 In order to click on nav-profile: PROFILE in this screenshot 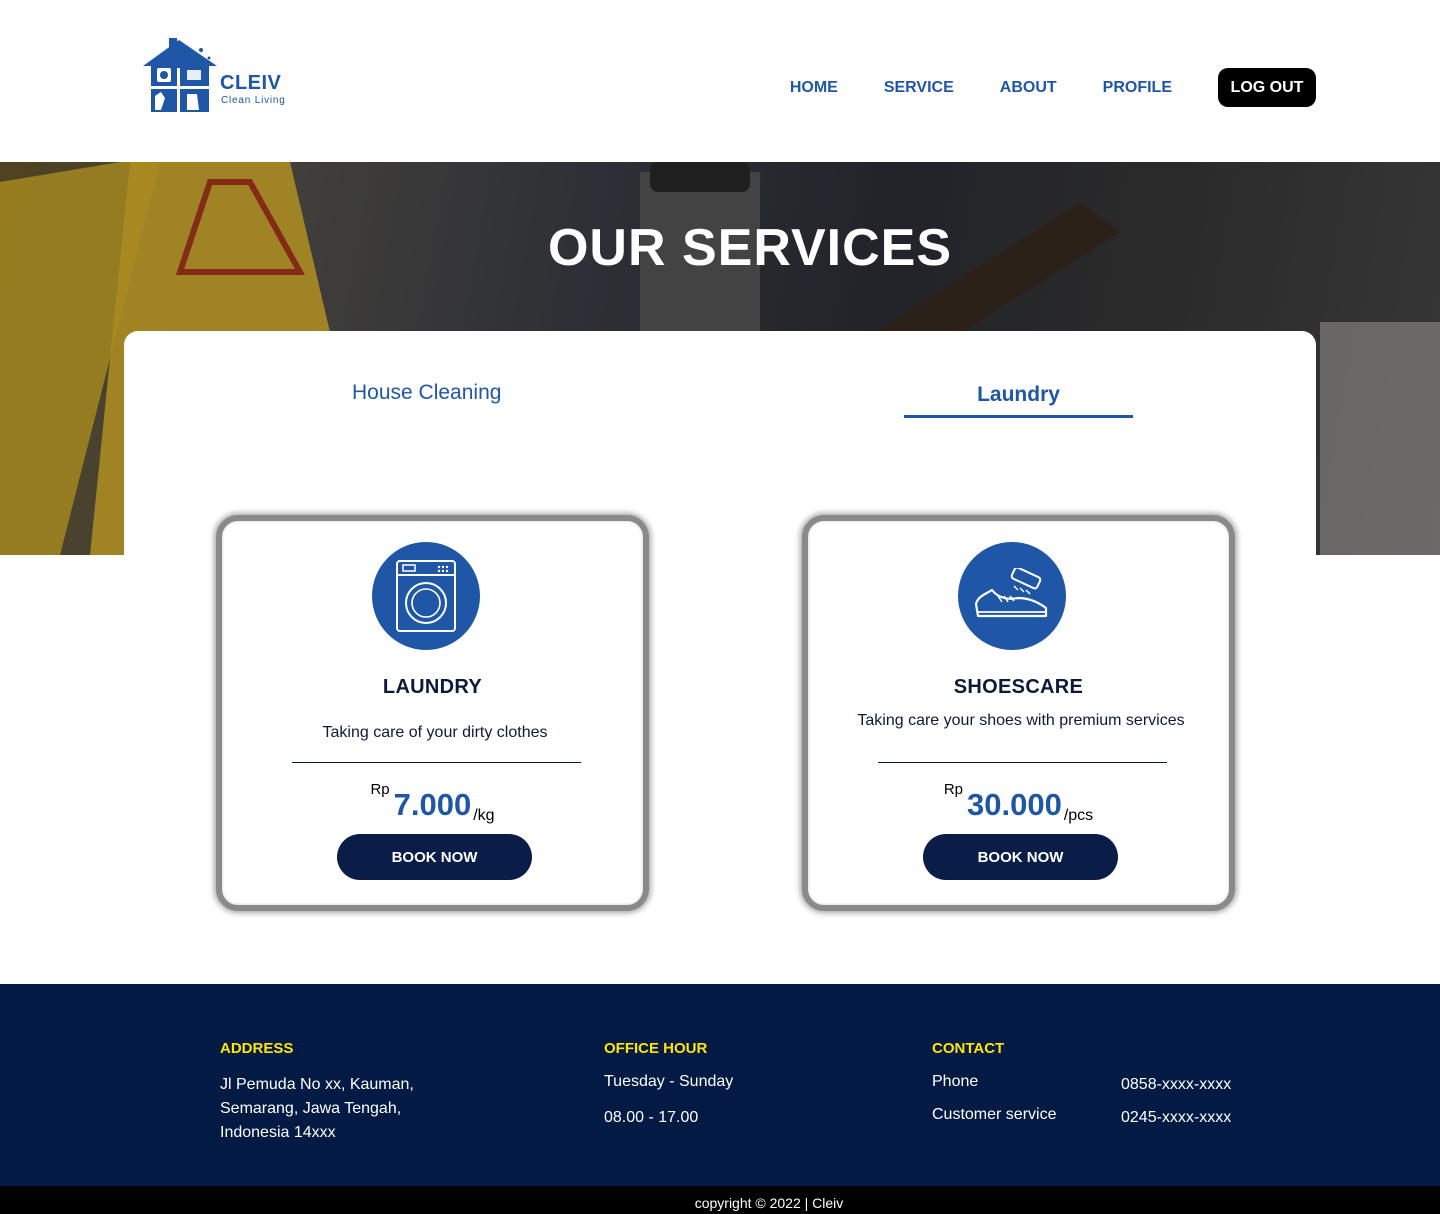, I will do `click(1137, 88)`.